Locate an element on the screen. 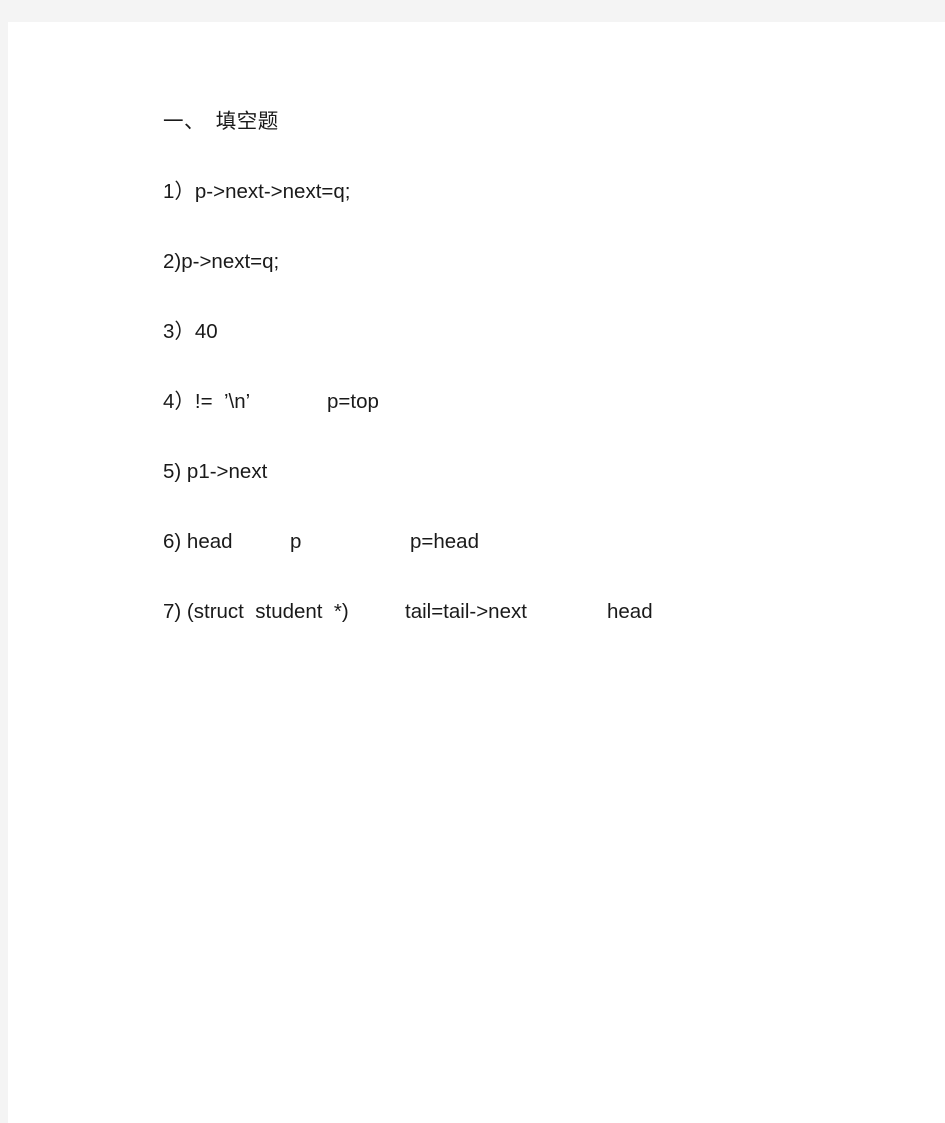  answer-line-7-part-3: head is located at coordinates (630, 611).